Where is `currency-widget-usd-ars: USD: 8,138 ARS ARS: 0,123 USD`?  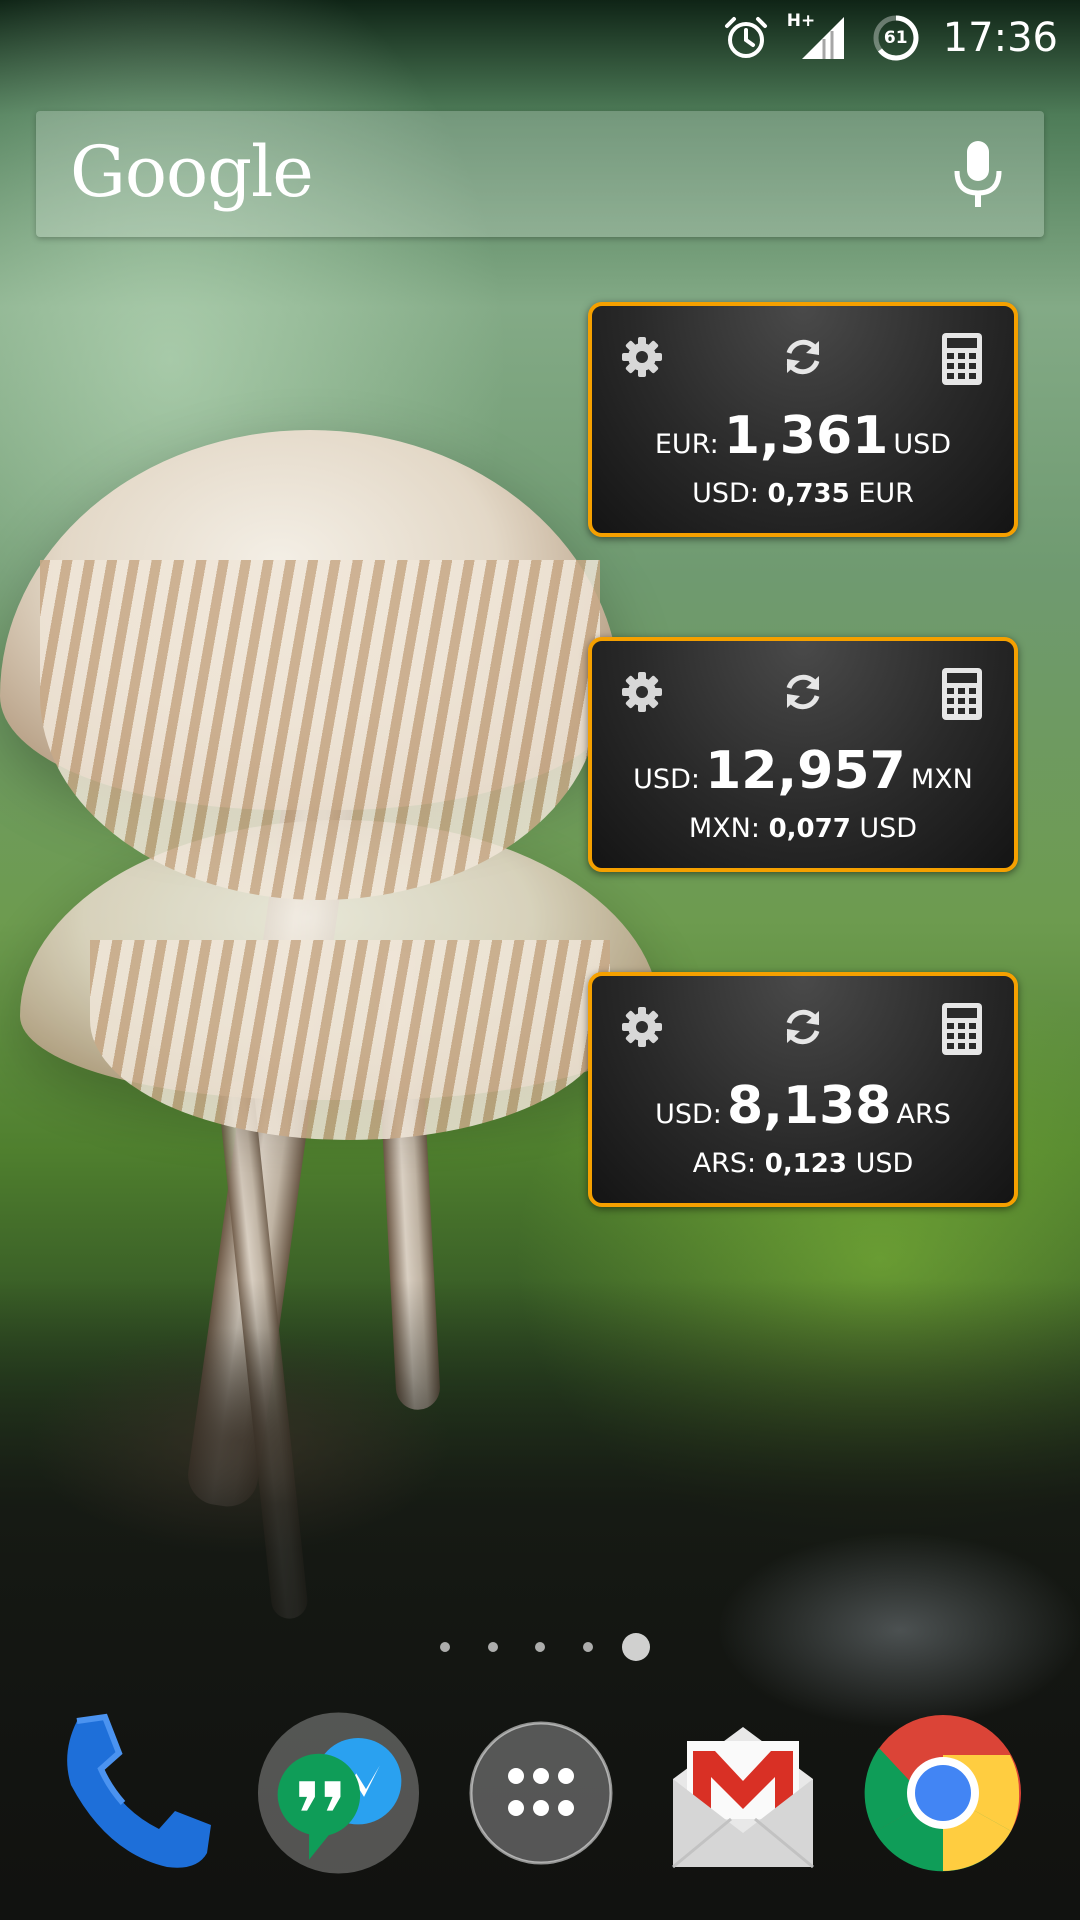
currency-widget-usd-ars: USD: 8,138 ARS ARS: 0,123 USD is located at coordinates (803, 1089).